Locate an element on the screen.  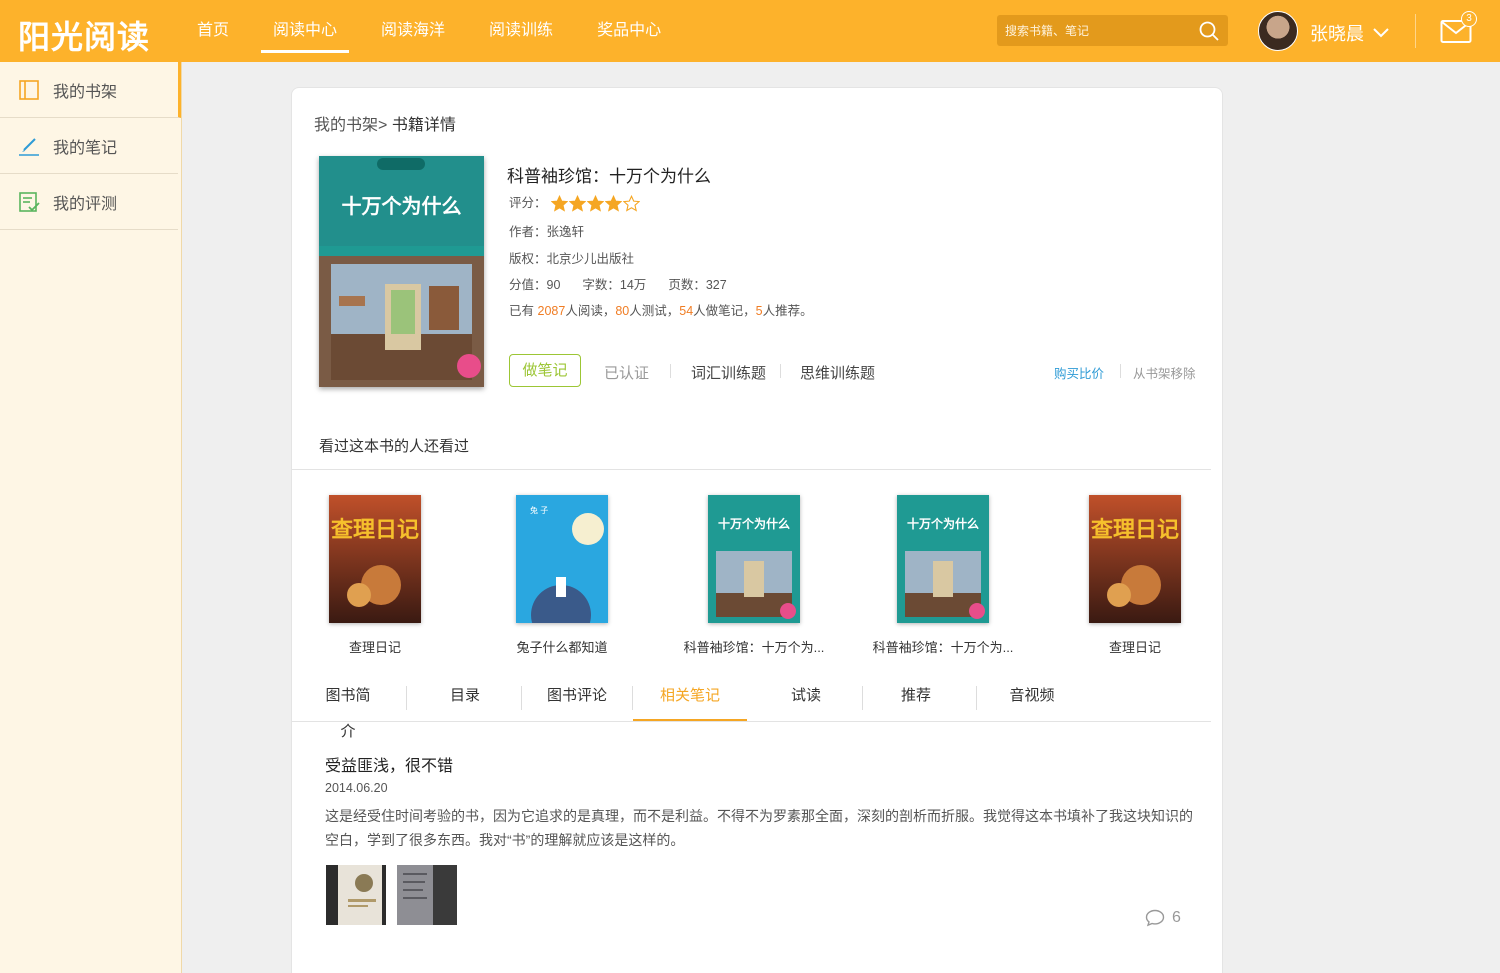
tab-trial-read: 试读 is located at coordinates (806, 700).